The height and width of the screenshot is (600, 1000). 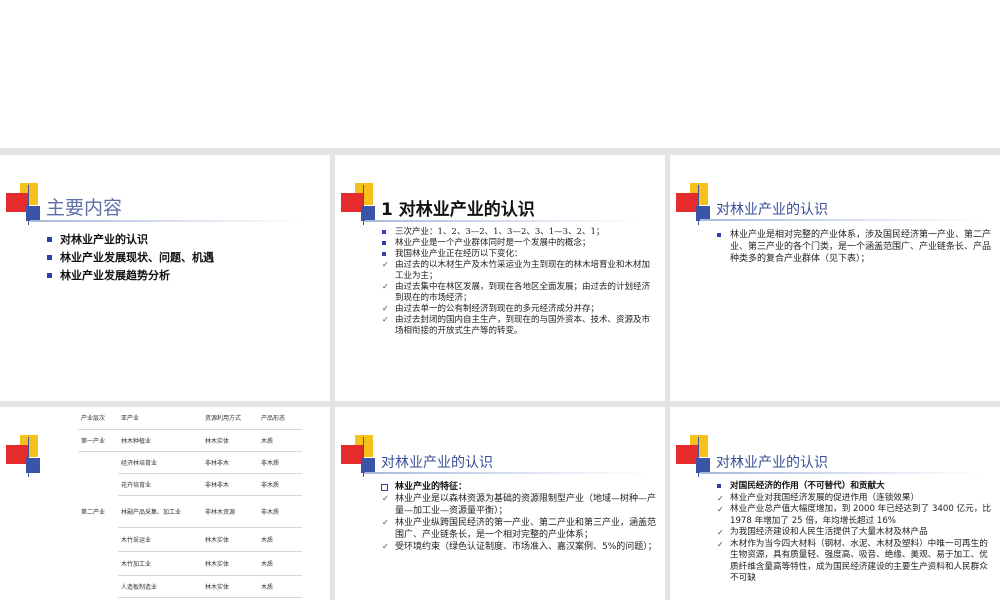 I want to click on table-row: 第一产业 林木种植业 林木实体 木质, so click(x=190, y=440).